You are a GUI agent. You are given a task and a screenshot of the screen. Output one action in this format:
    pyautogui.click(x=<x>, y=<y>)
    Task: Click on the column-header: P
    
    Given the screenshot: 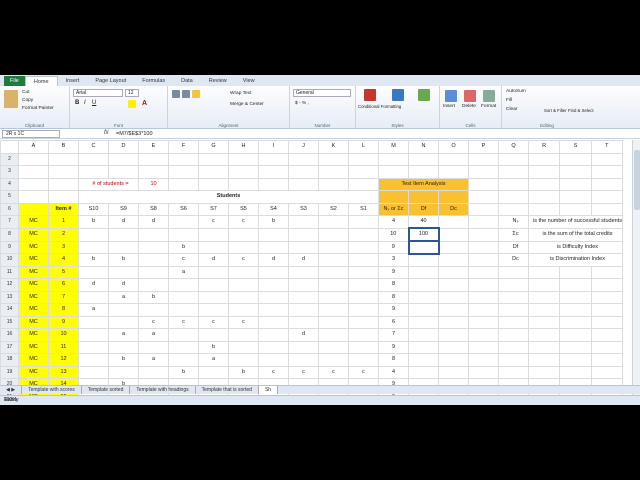 What is the action you would take?
    pyautogui.click(x=483, y=147)
    